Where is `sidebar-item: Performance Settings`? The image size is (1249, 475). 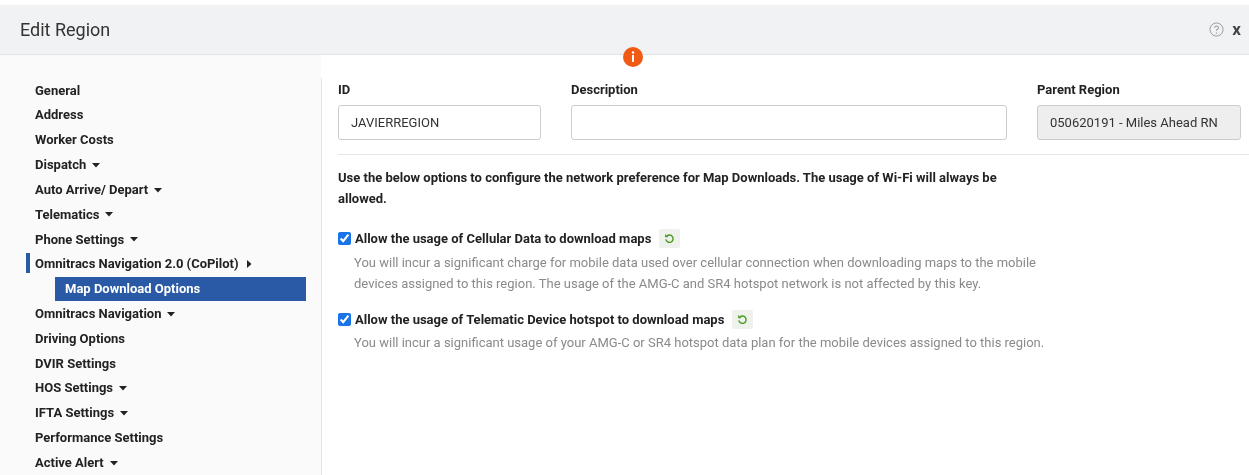
sidebar-item: Performance Settings is located at coordinates (99, 438).